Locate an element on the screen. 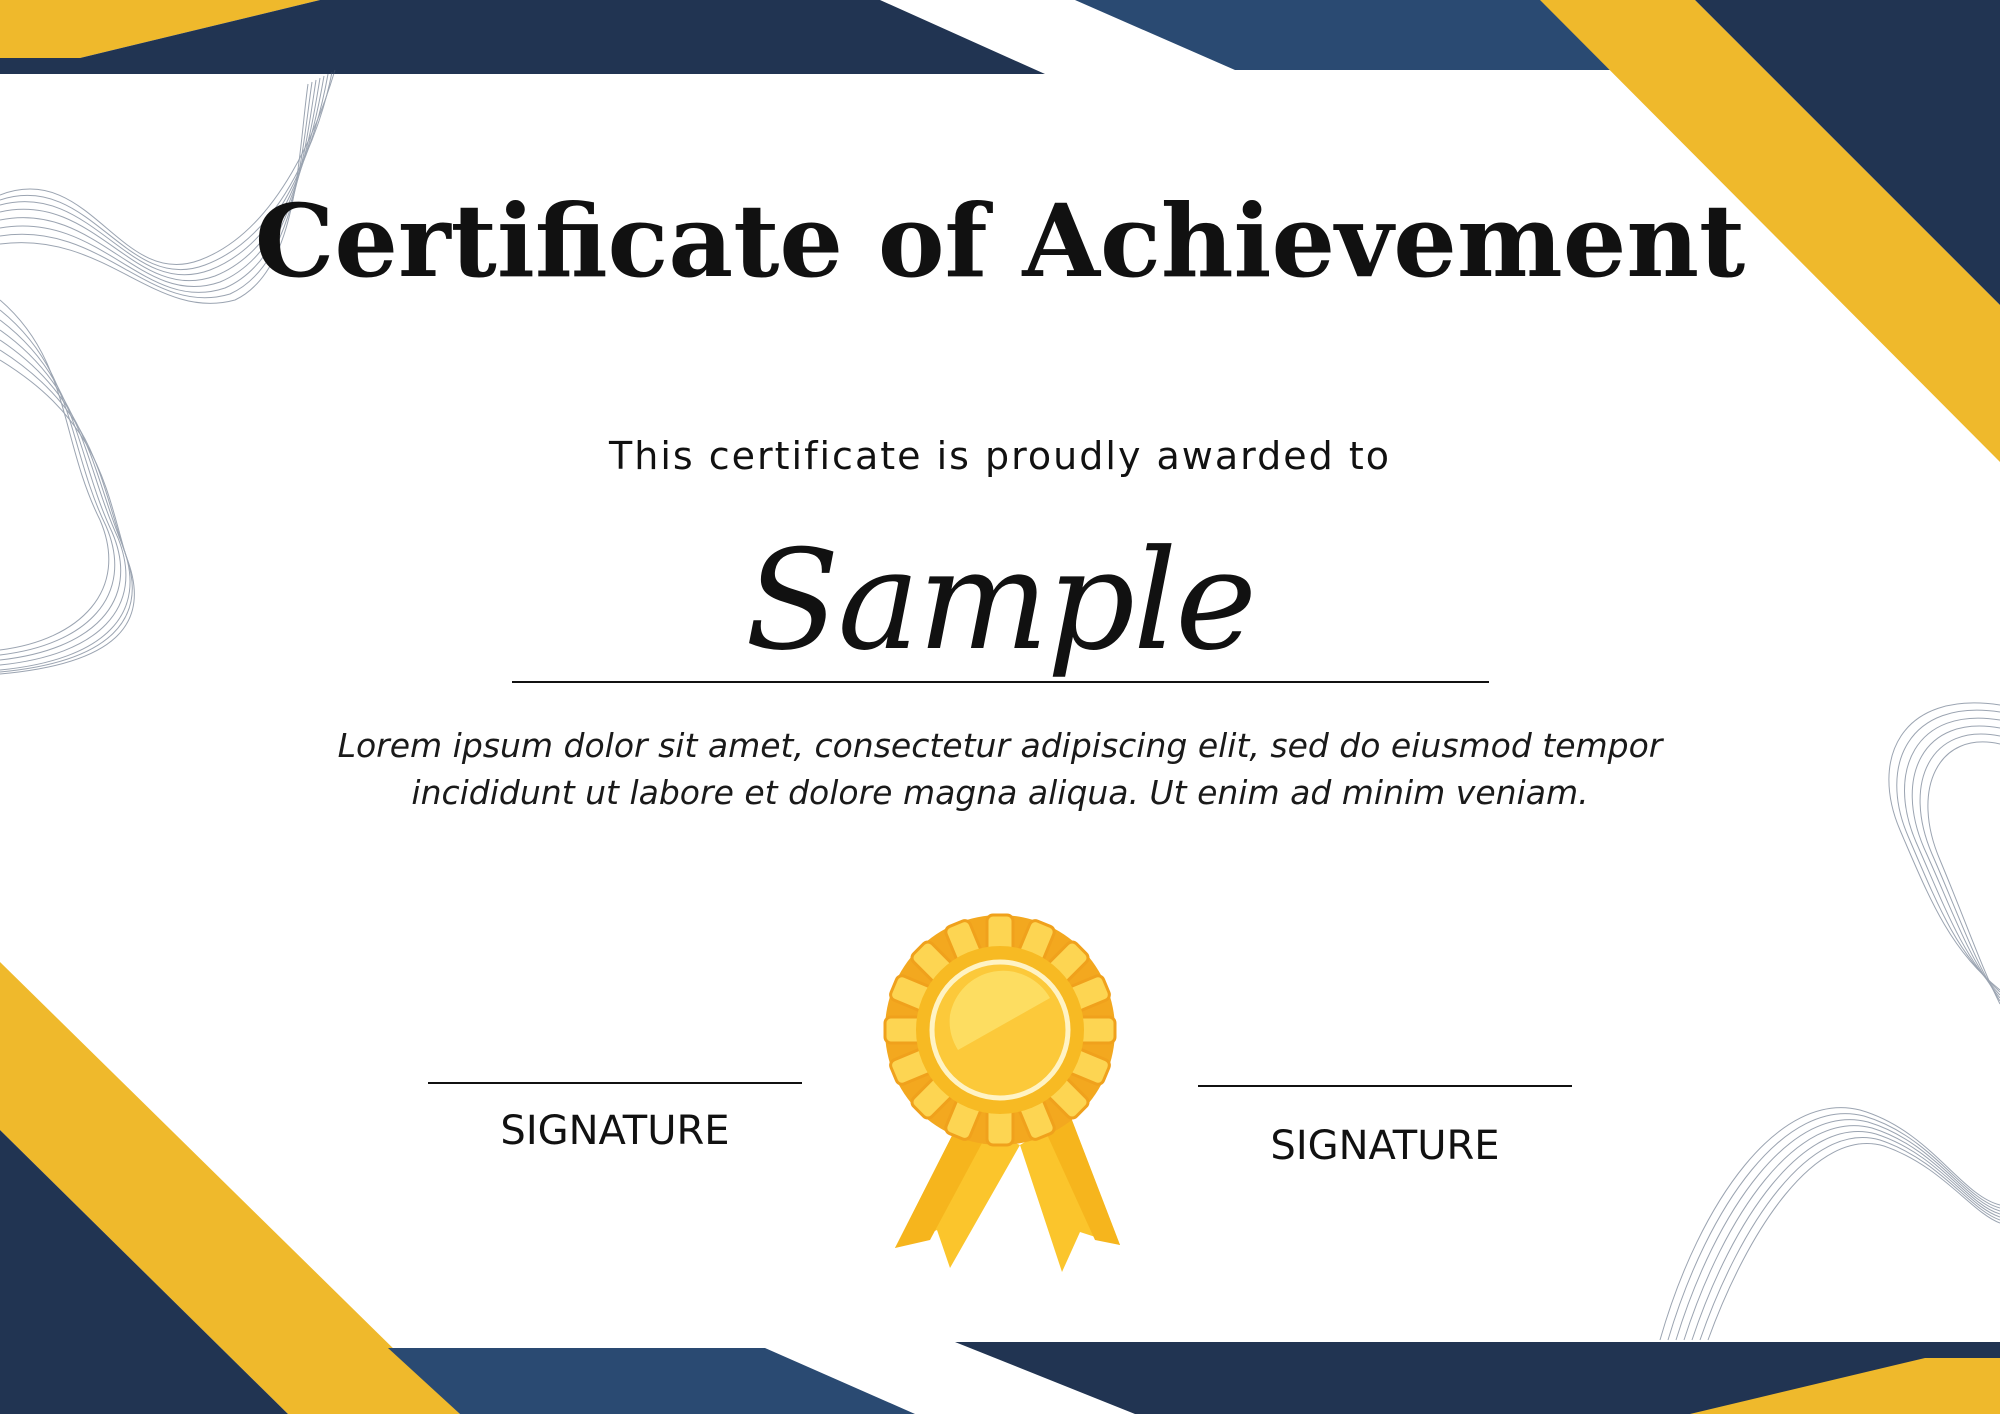  award-rosette-icon is located at coordinates (1001, 1092).